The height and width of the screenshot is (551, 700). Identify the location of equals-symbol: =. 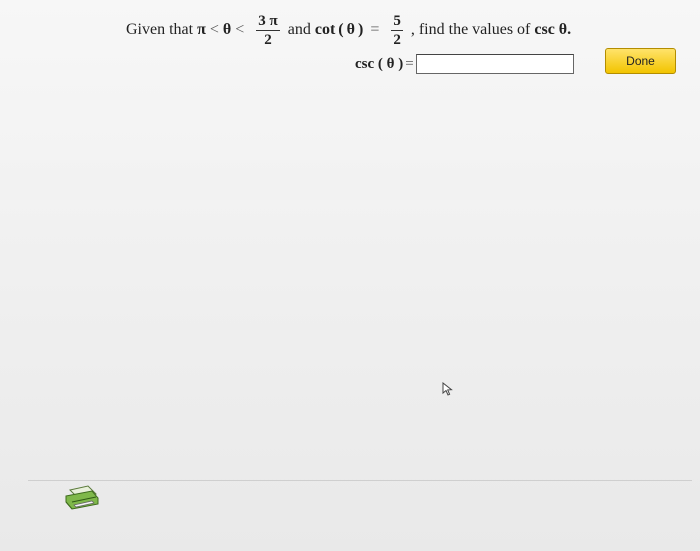
(375, 29).